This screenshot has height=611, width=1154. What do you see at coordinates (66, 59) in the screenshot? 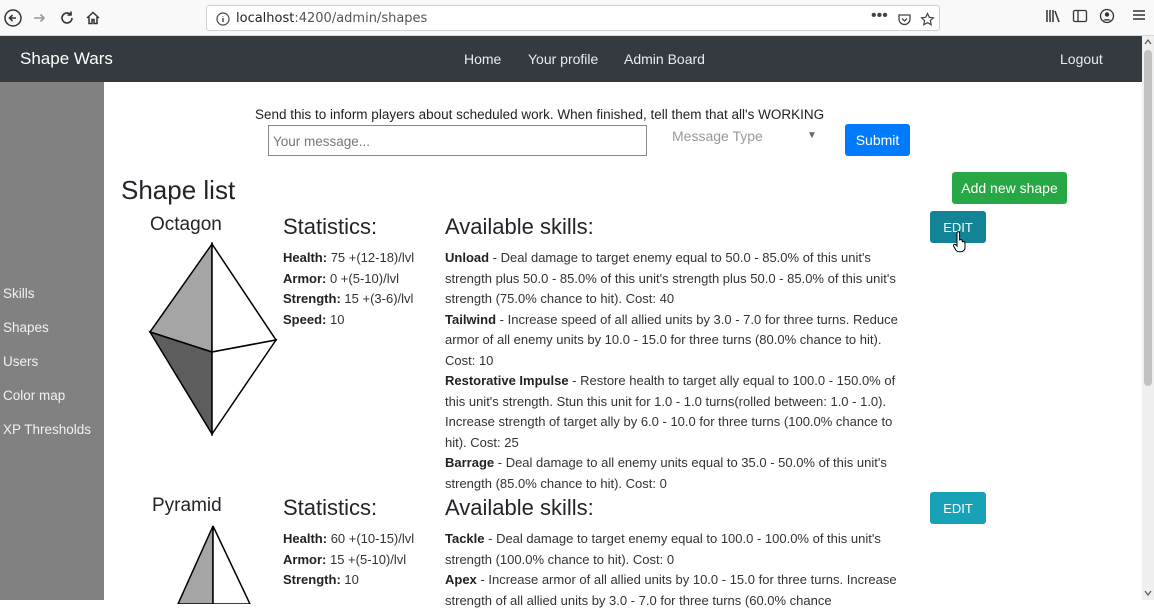
I see `brand-logo: Shape Wars` at bounding box center [66, 59].